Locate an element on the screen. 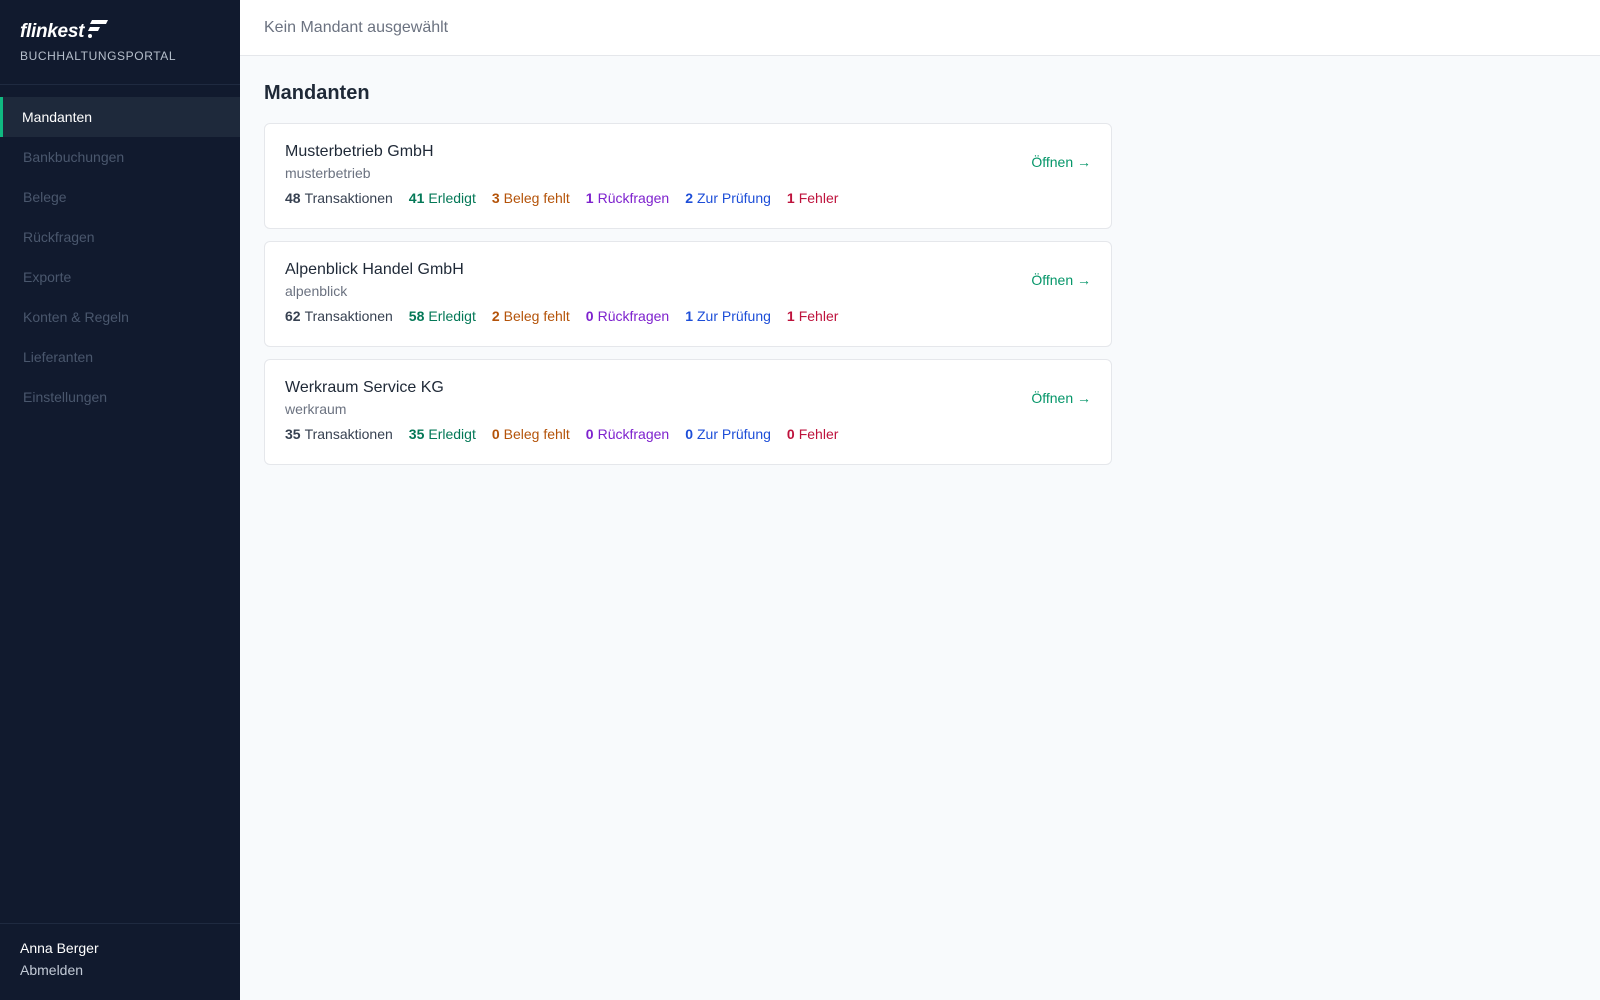 The image size is (1600, 1000). stat-review: 2 Zur Prüfung is located at coordinates (728, 198).